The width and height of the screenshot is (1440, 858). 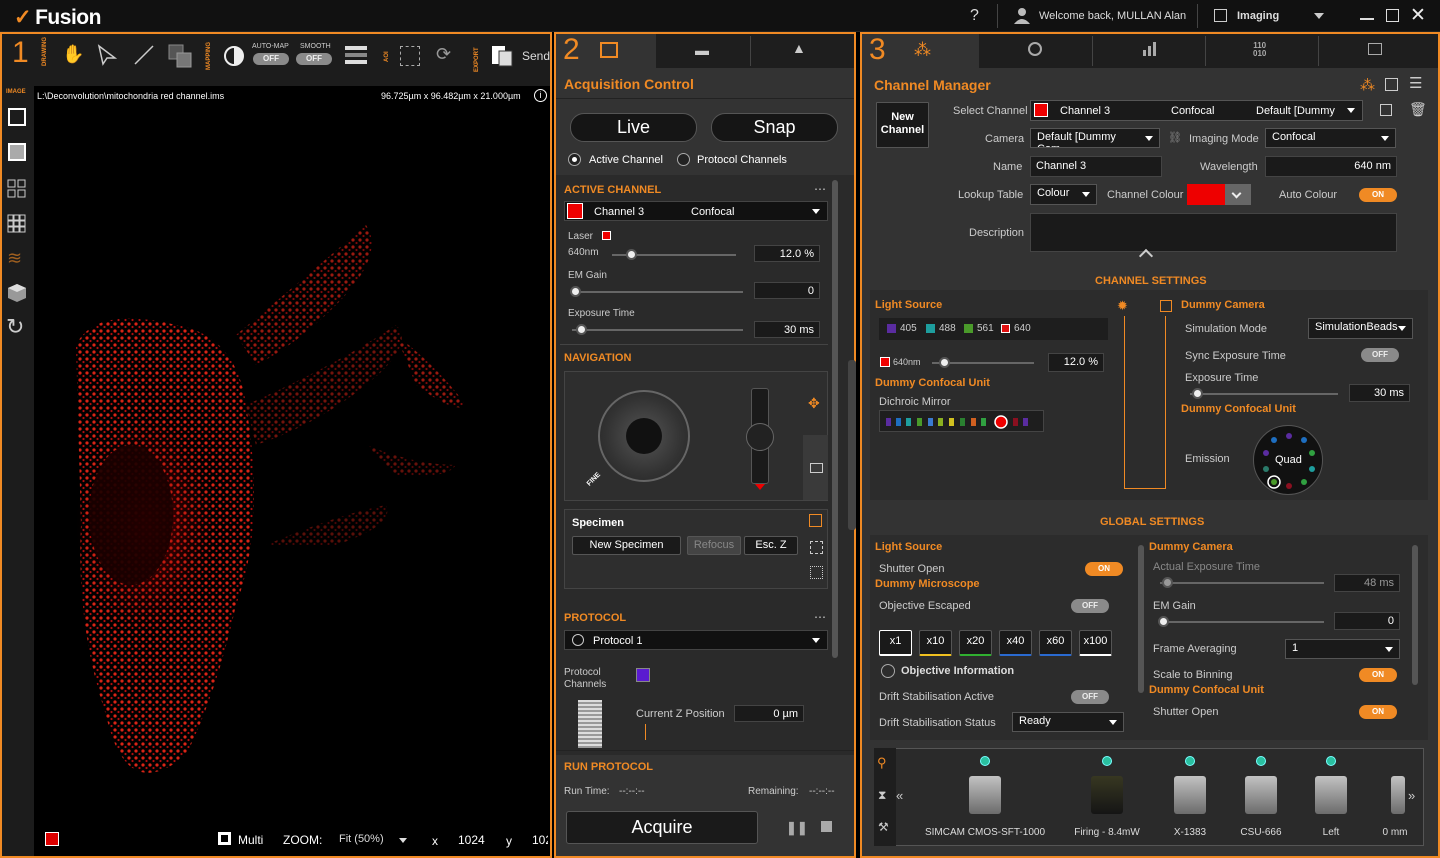 What do you see at coordinates (1206, 194) in the screenshot?
I see `channel-colour-picker` at bounding box center [1206, 194].